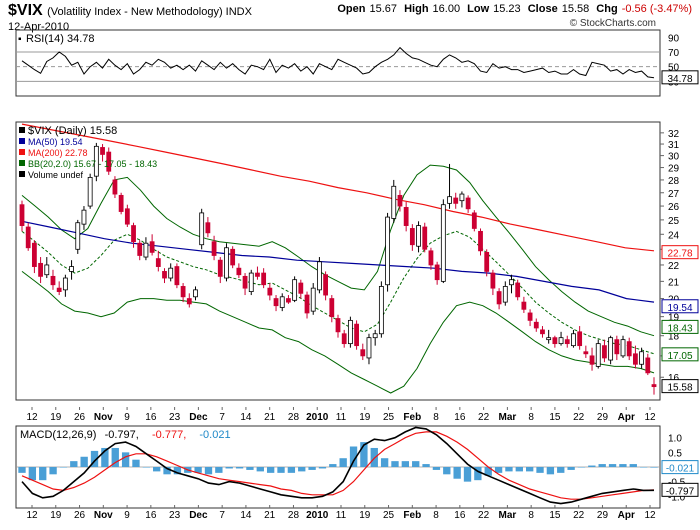  Describe the element at coordinates (675, 453) in the screenshot. I see `macd-tick-label: 0.5` at that location.